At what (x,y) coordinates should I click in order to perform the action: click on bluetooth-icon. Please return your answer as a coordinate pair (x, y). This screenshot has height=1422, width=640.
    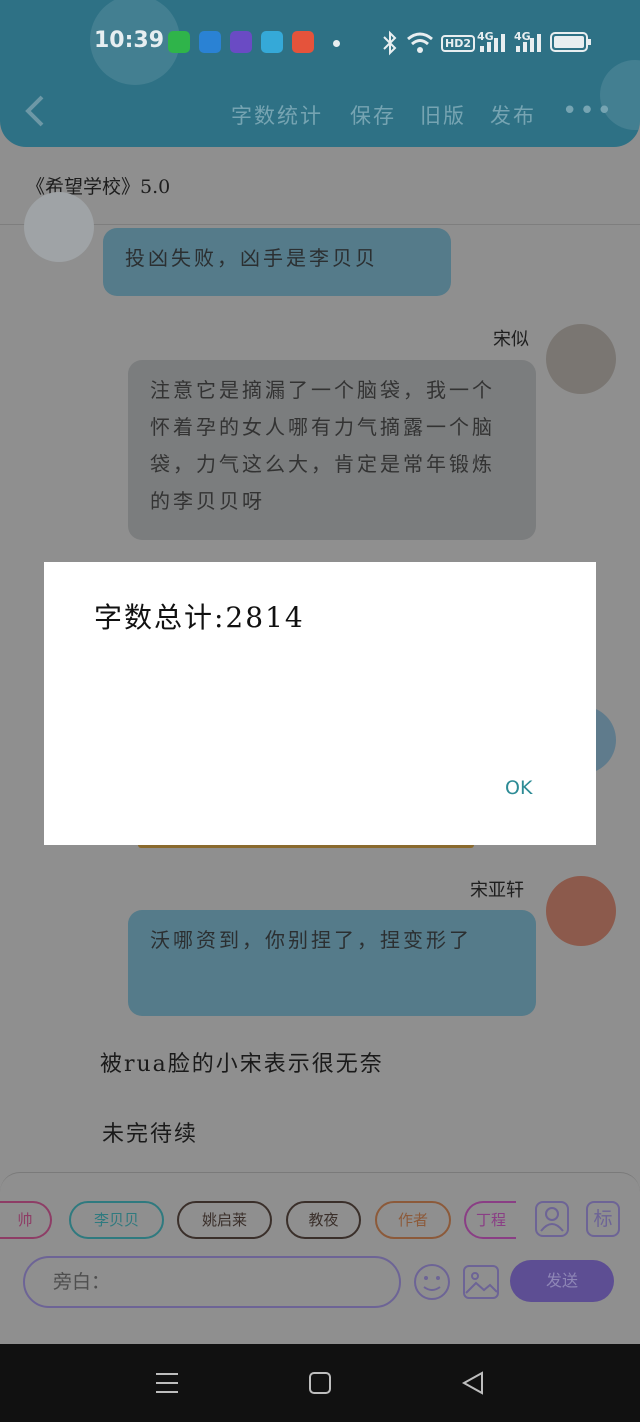
    Looking at the image, I should click on (390, 43).